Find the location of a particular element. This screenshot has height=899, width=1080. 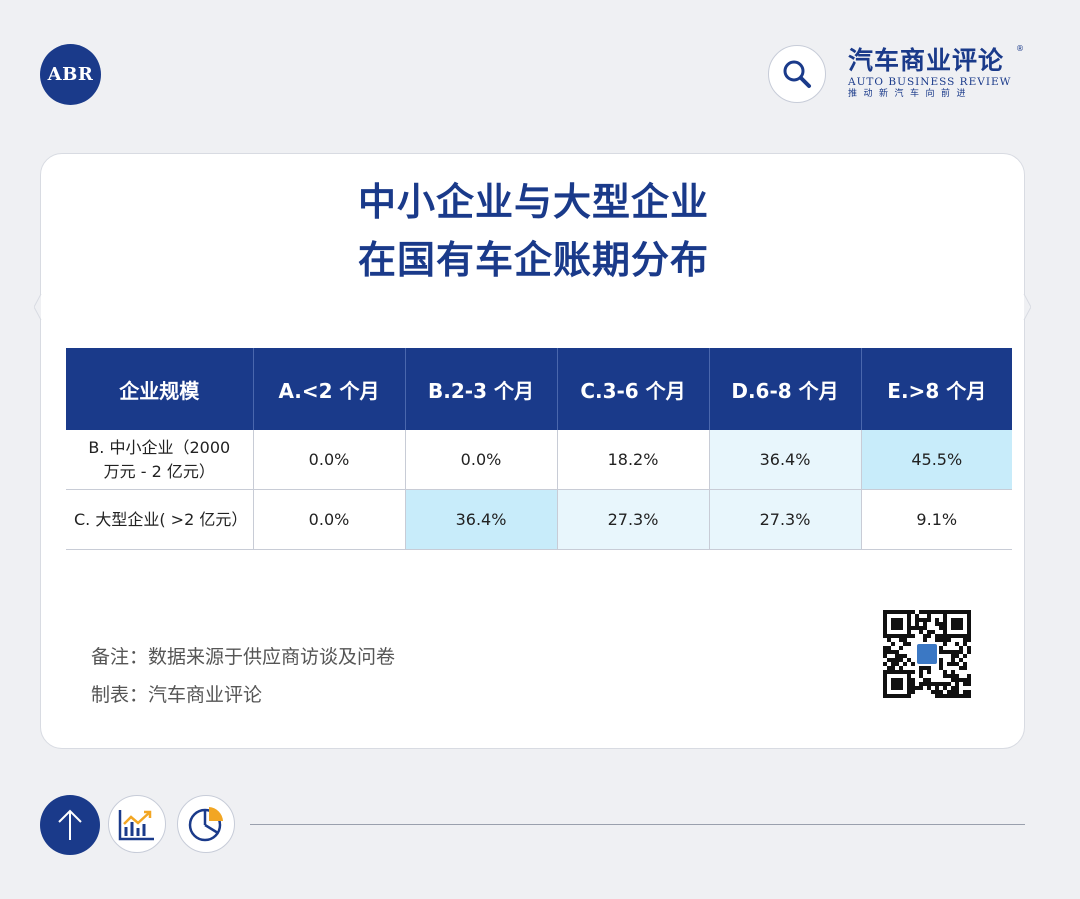

column-header: C.3-6 个月 is located at coordinates (633, 389).